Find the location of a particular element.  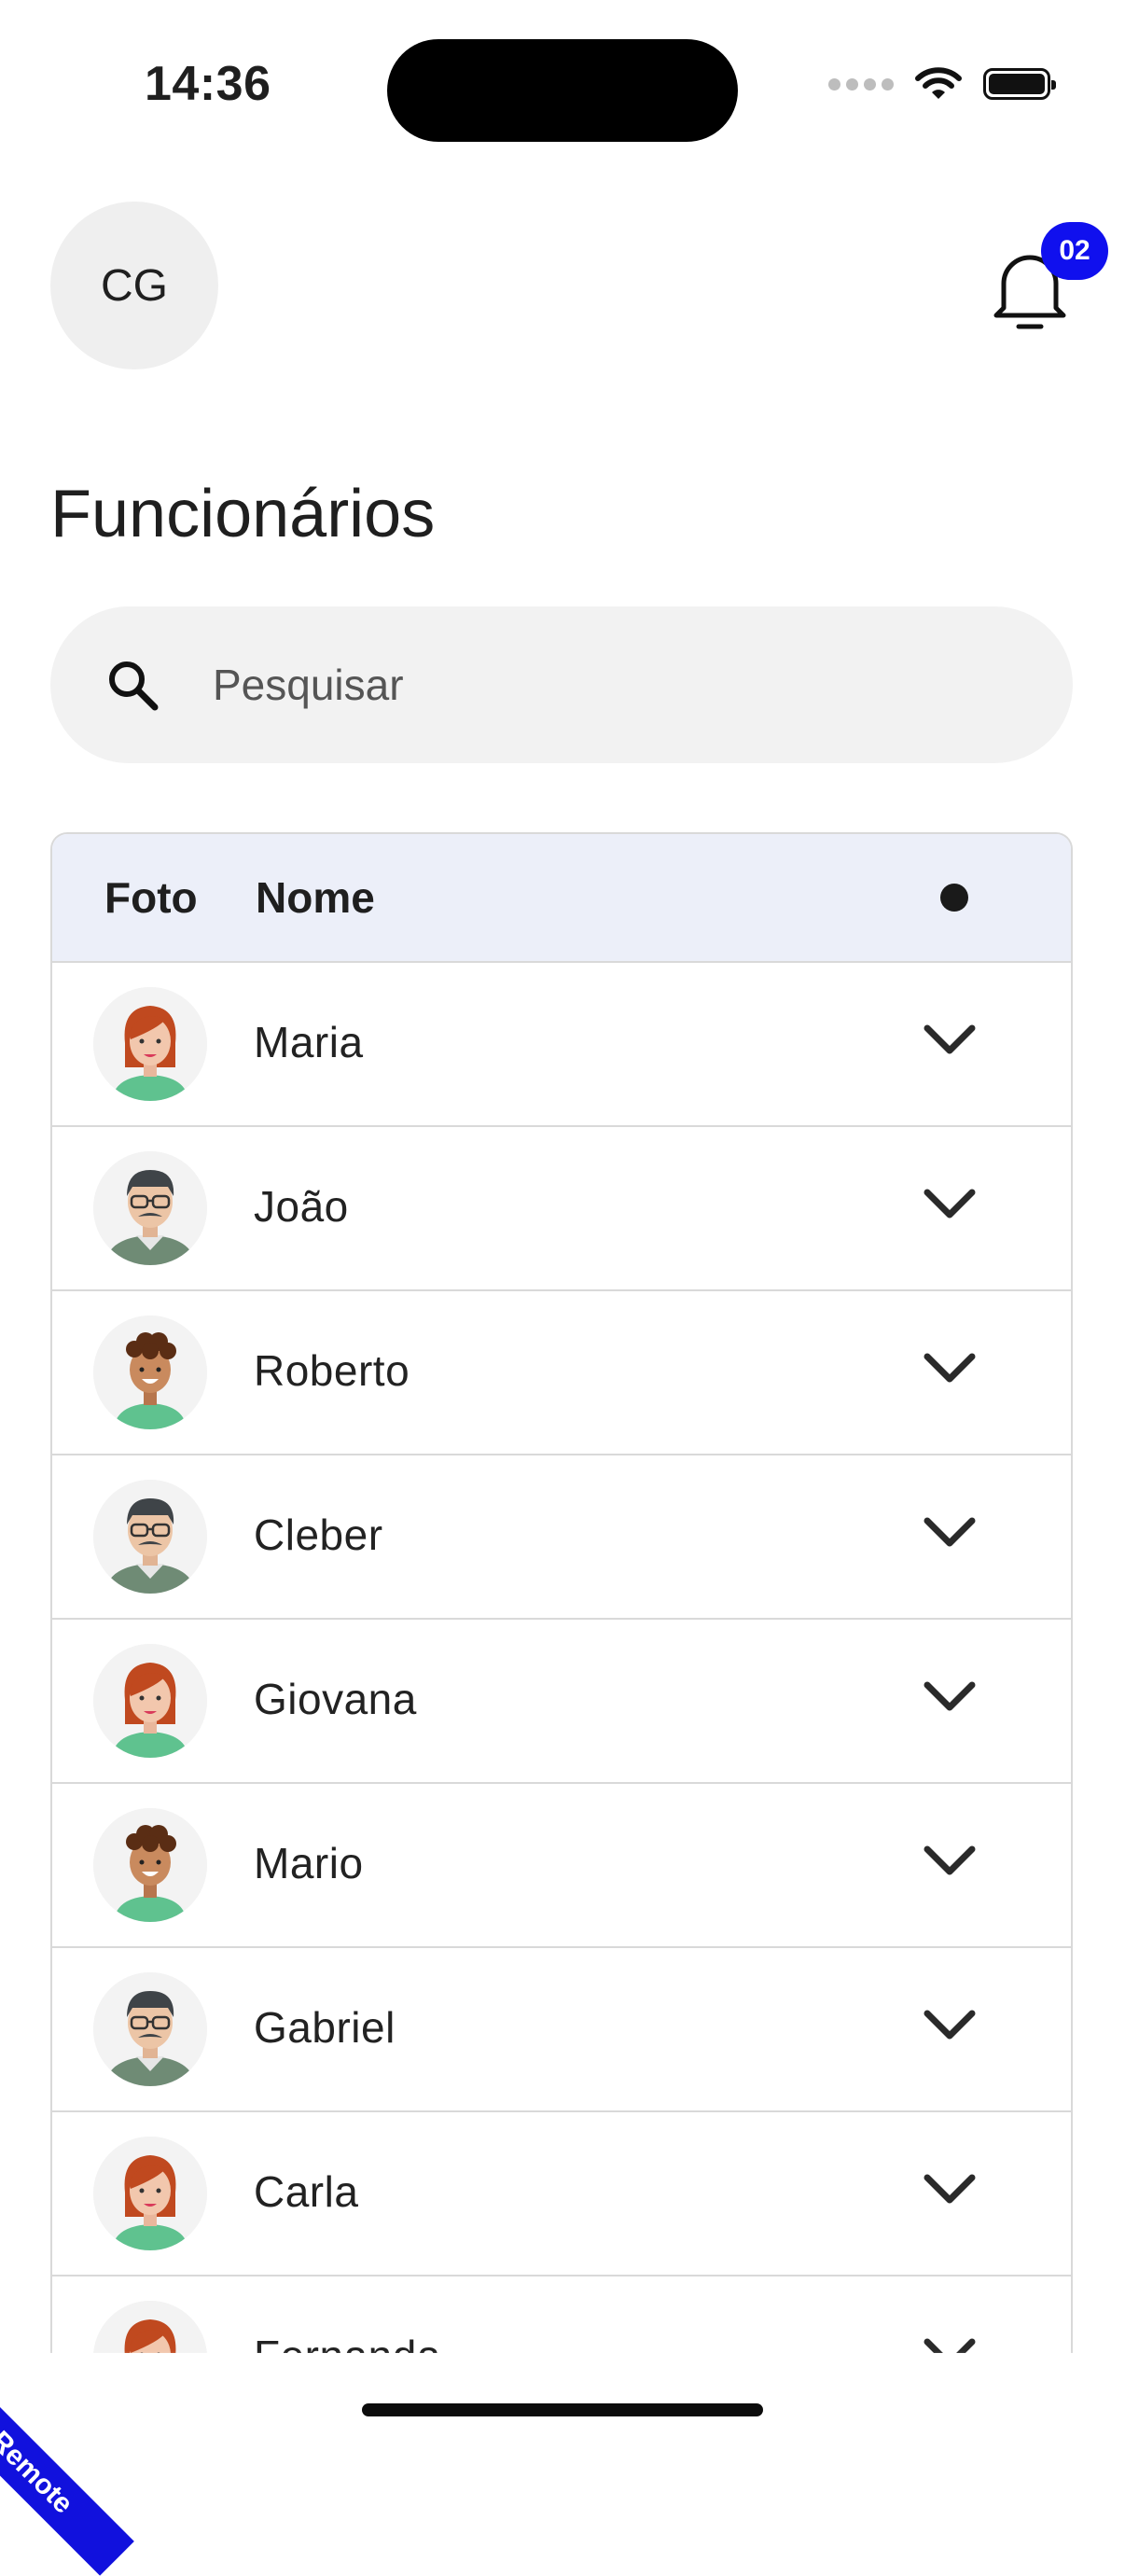

battery-icon is located at coordinates (1019, 84).